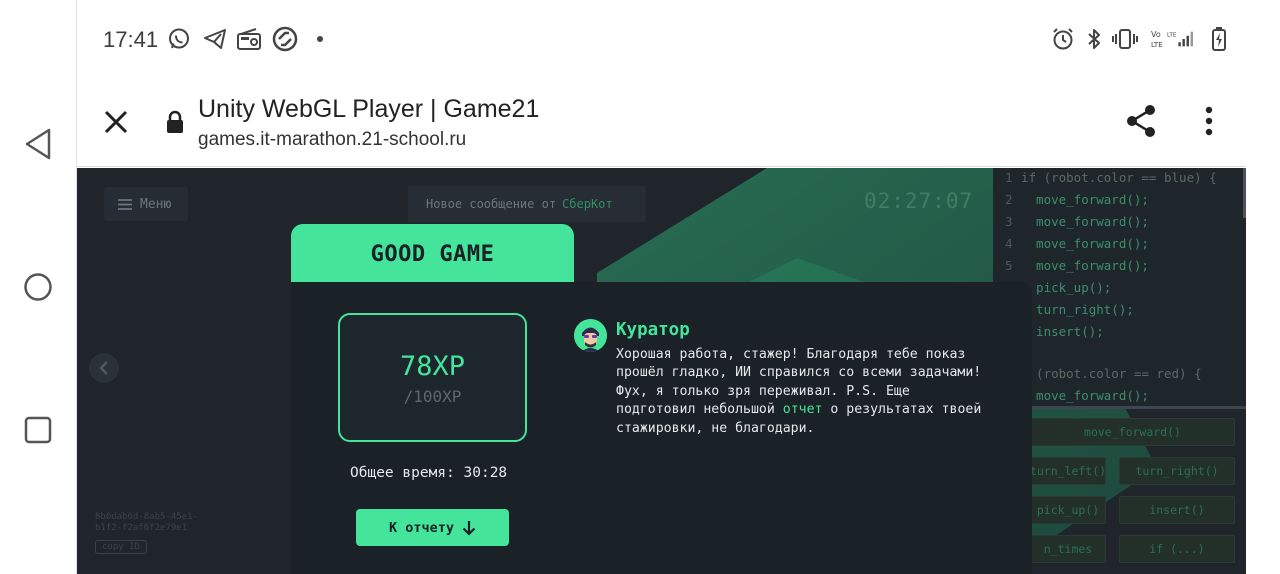 The width and height of the screenshot is (1280, 574). I want to click on report-button-label: К отчету, so click(421, 527).